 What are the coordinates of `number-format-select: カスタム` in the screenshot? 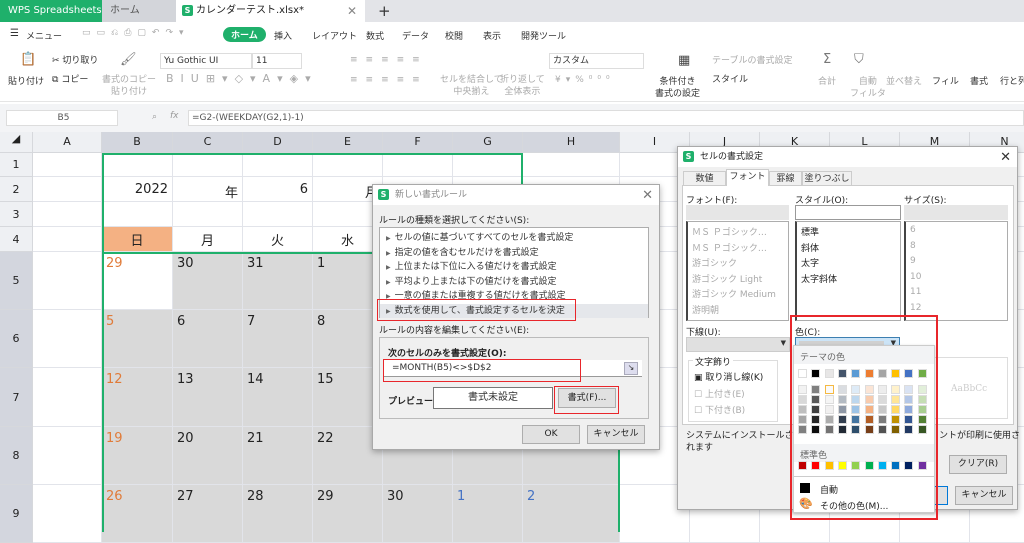 It's located at (596, 61).